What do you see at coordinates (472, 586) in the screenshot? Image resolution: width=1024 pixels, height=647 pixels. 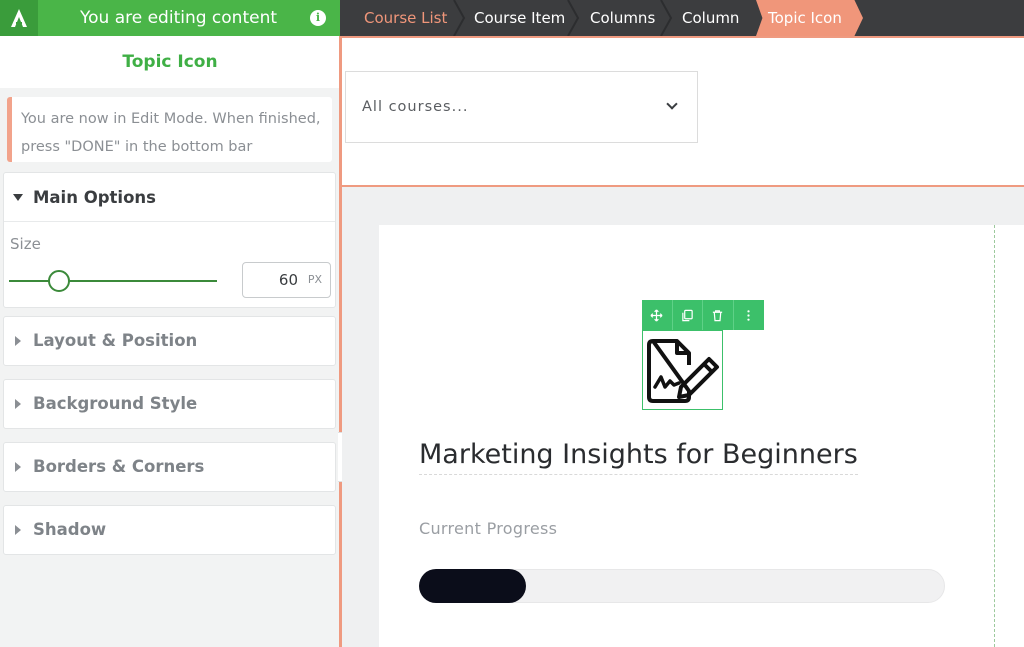 I see `progress-bar-fill` at bounding box center [472, 586].